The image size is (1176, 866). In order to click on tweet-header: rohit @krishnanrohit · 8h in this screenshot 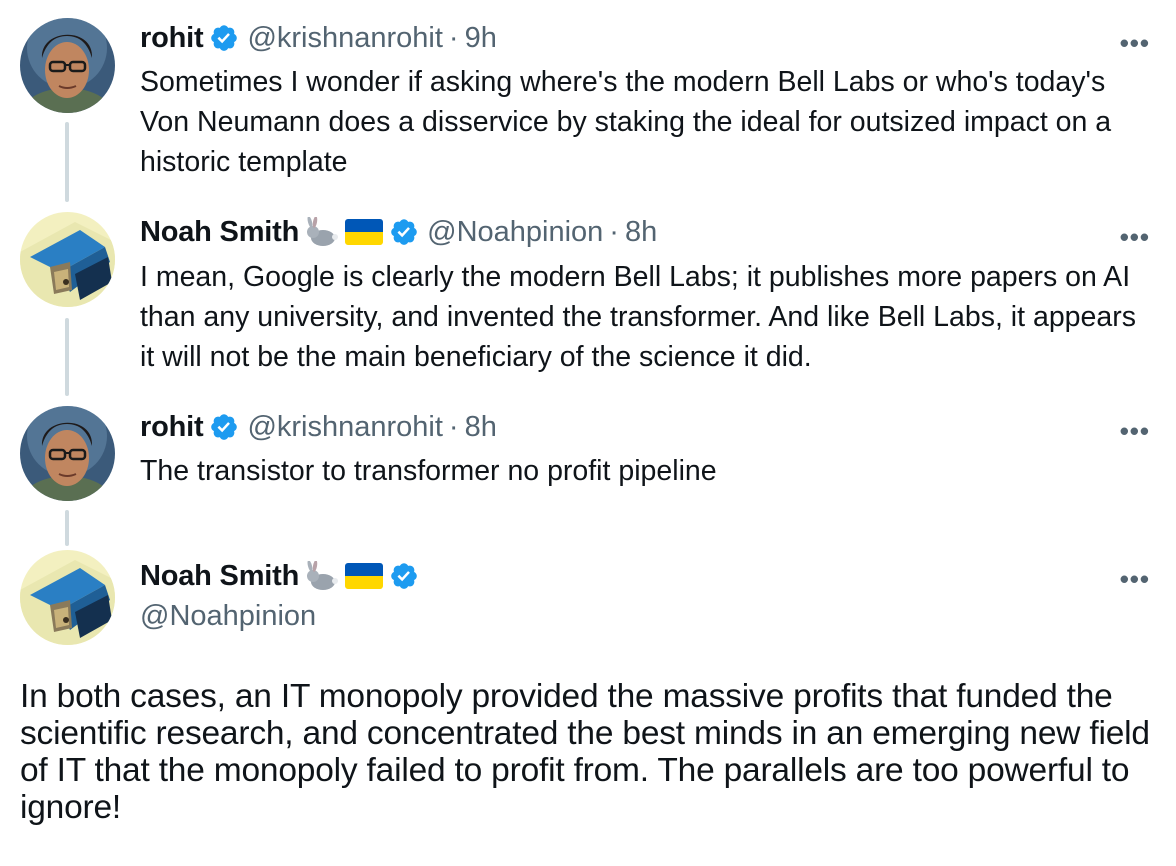, I will do `click(318, 427)`.